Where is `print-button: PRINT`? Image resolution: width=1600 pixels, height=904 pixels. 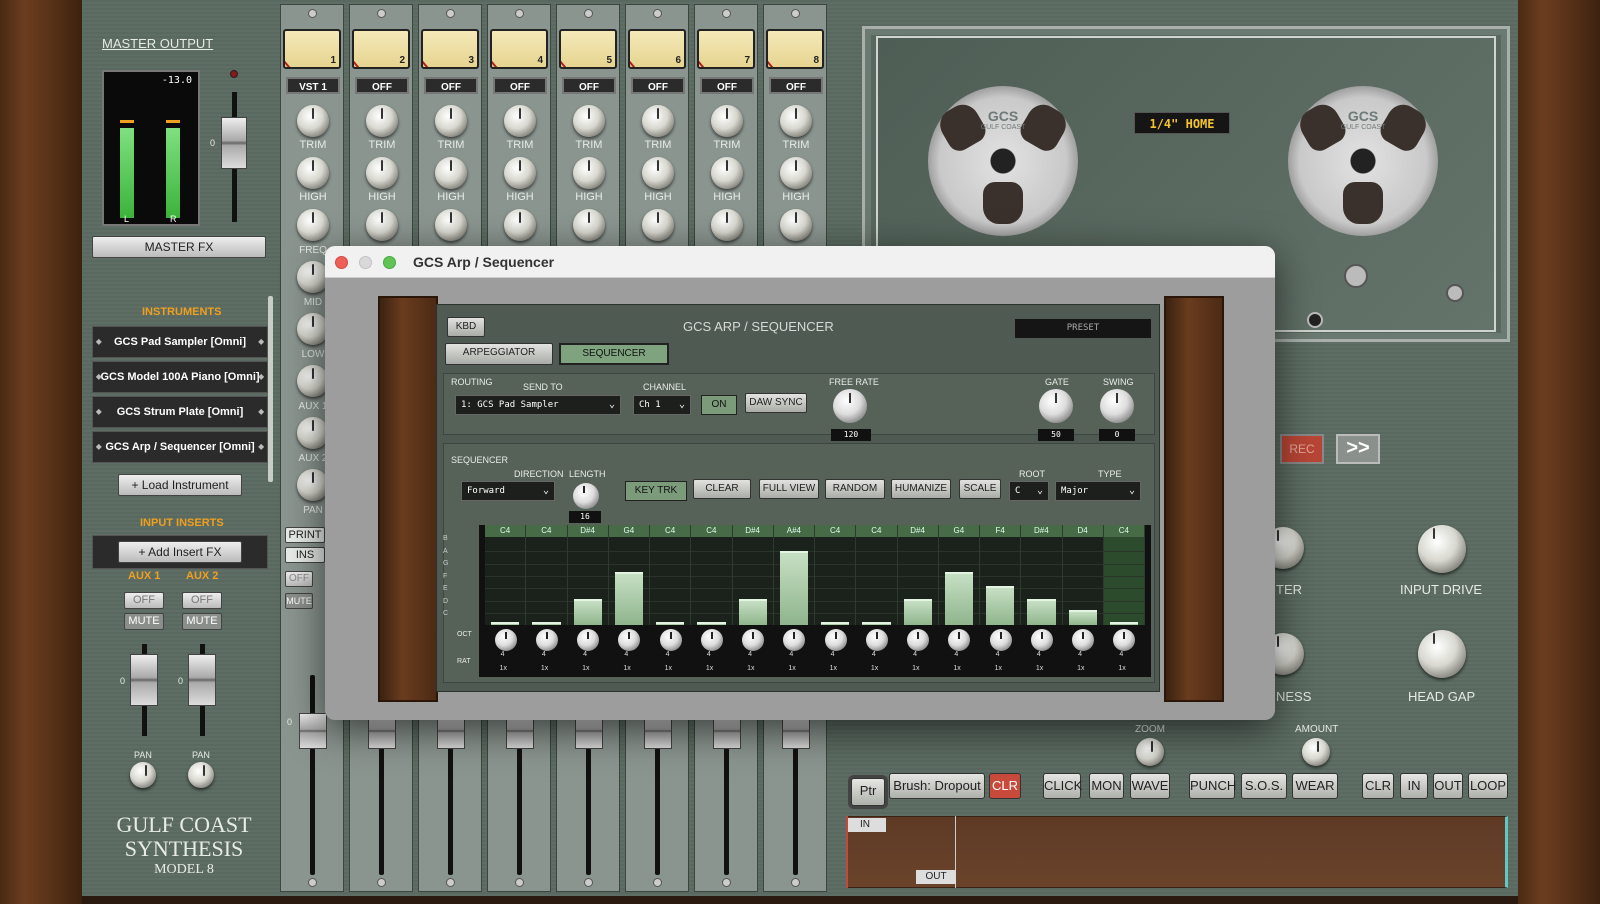
print-button: PRINT is located at coordinates (305, 535).